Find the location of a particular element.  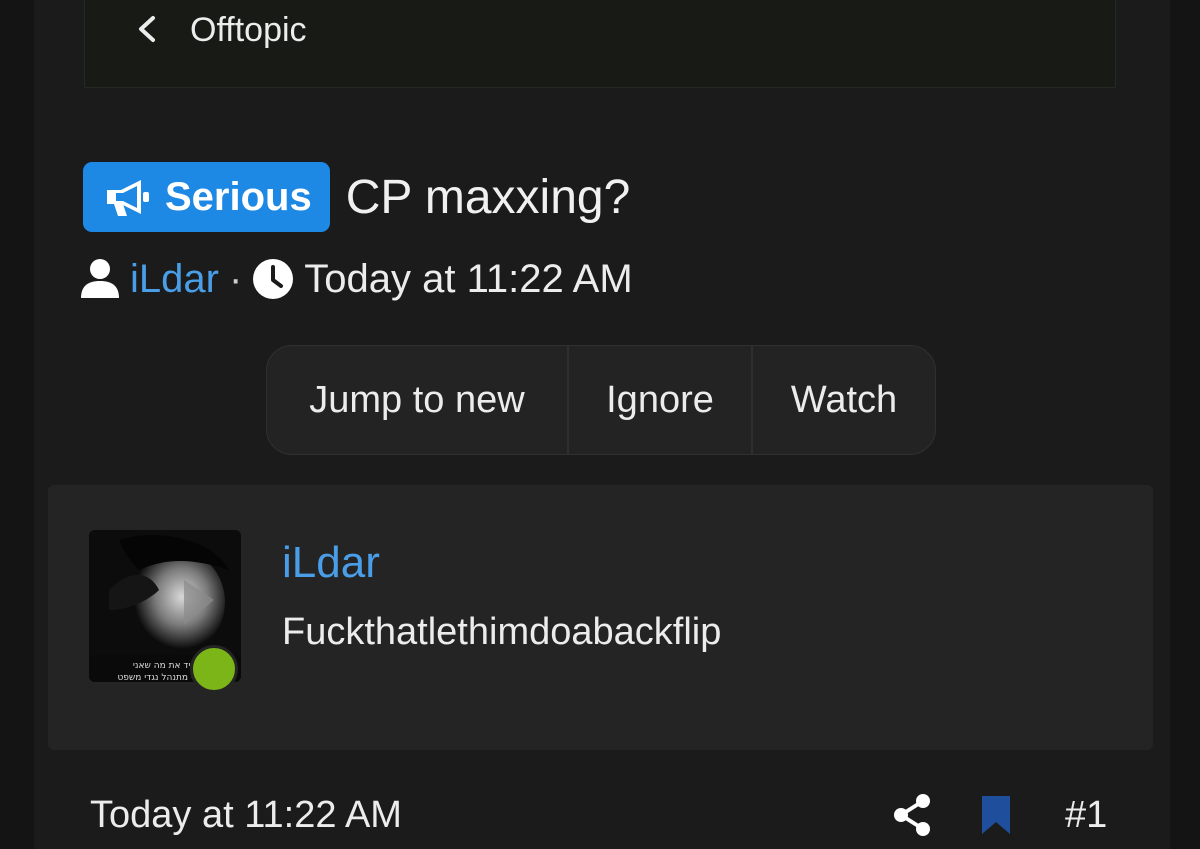

thread-title: CP maxxing? is located at coordinates (488, 197).